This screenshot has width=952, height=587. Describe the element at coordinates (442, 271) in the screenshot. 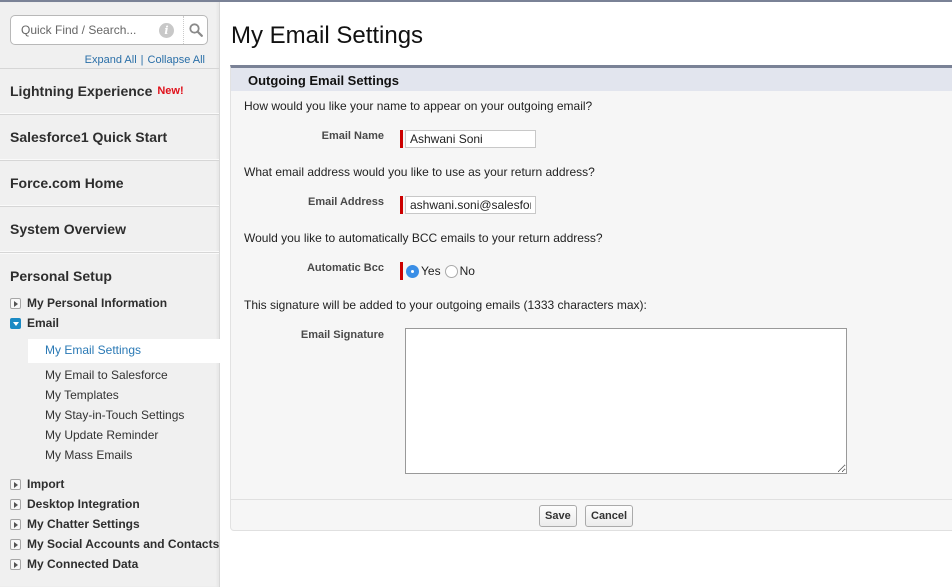

I see `automatic-bcc-radio-group: Yes No` at that location.